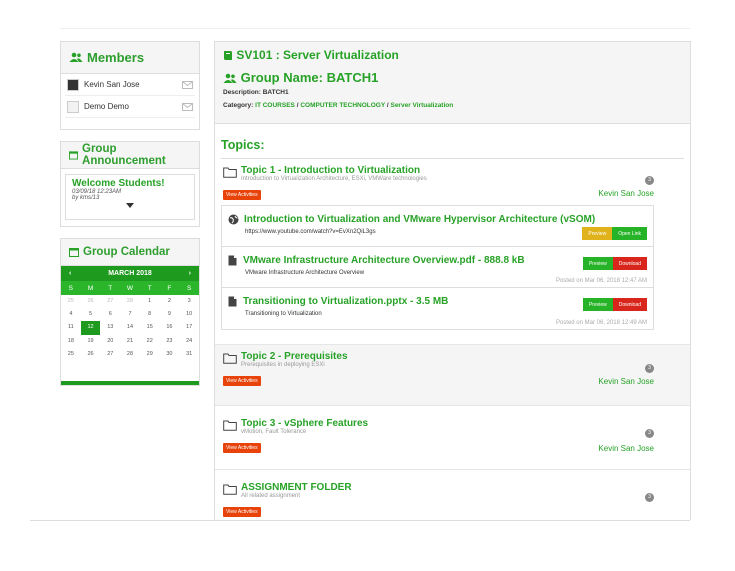  What do you see at coordinates (130, 205) in the screenshot?
I see `caret-down-icon` at bounding box center [130, 205].